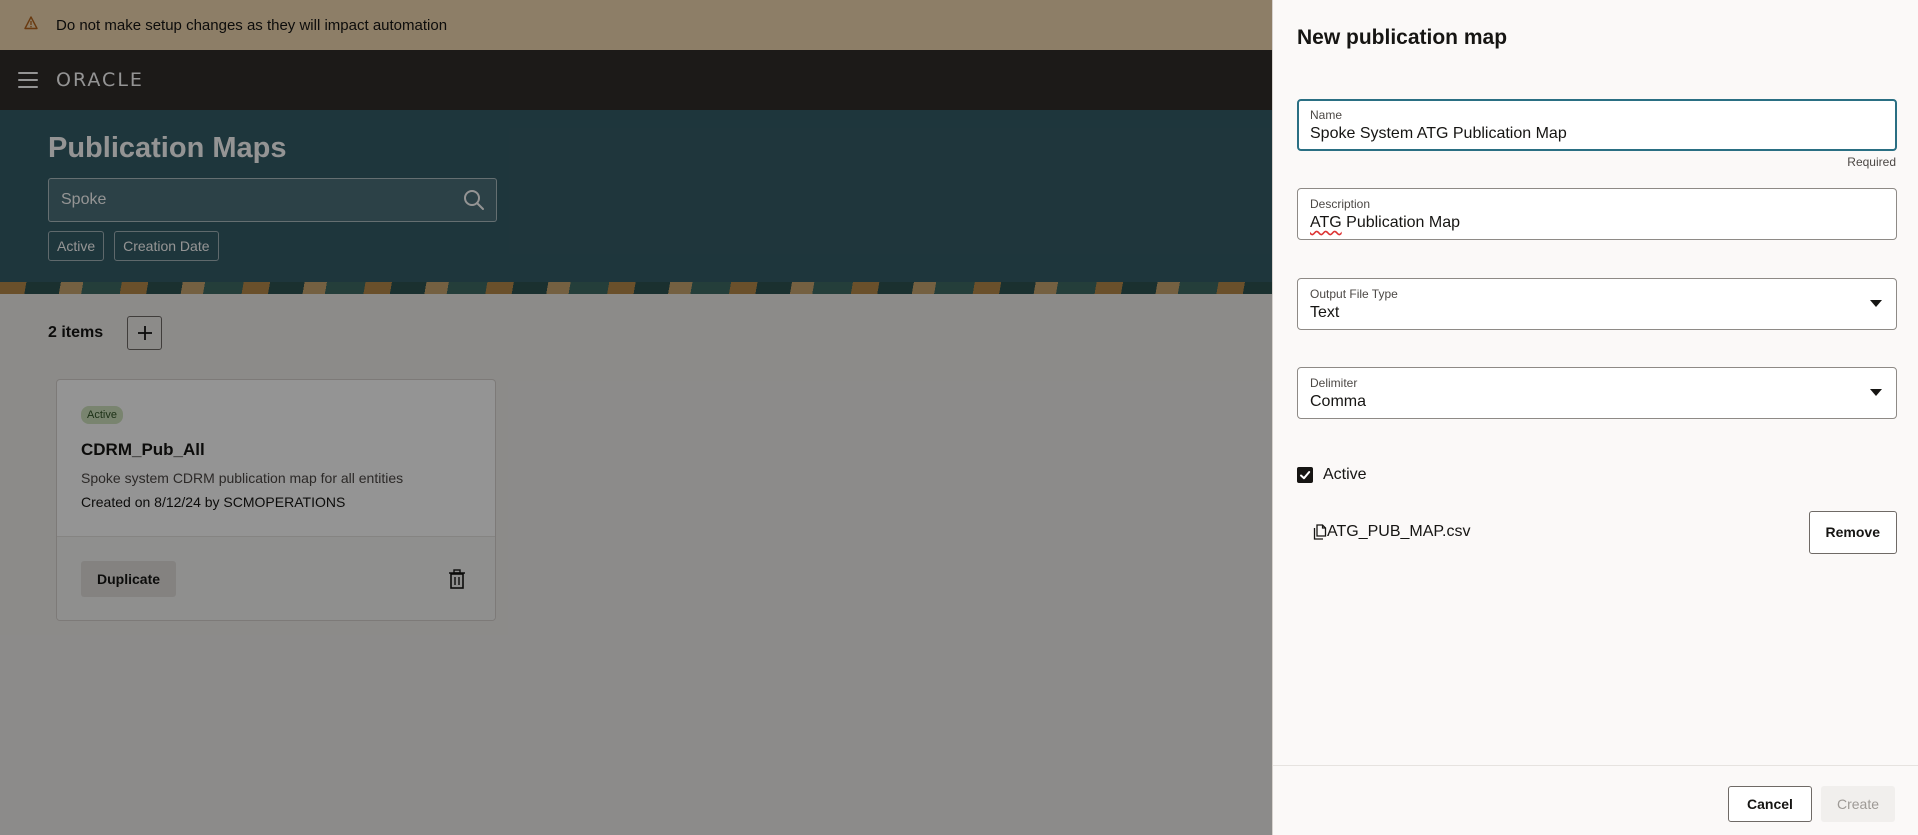 The width and height of the screenshot is (1918, 835). Describe the element at coordinates (1858, 804) in the screenshot. I see `create-button: Create` at that location.